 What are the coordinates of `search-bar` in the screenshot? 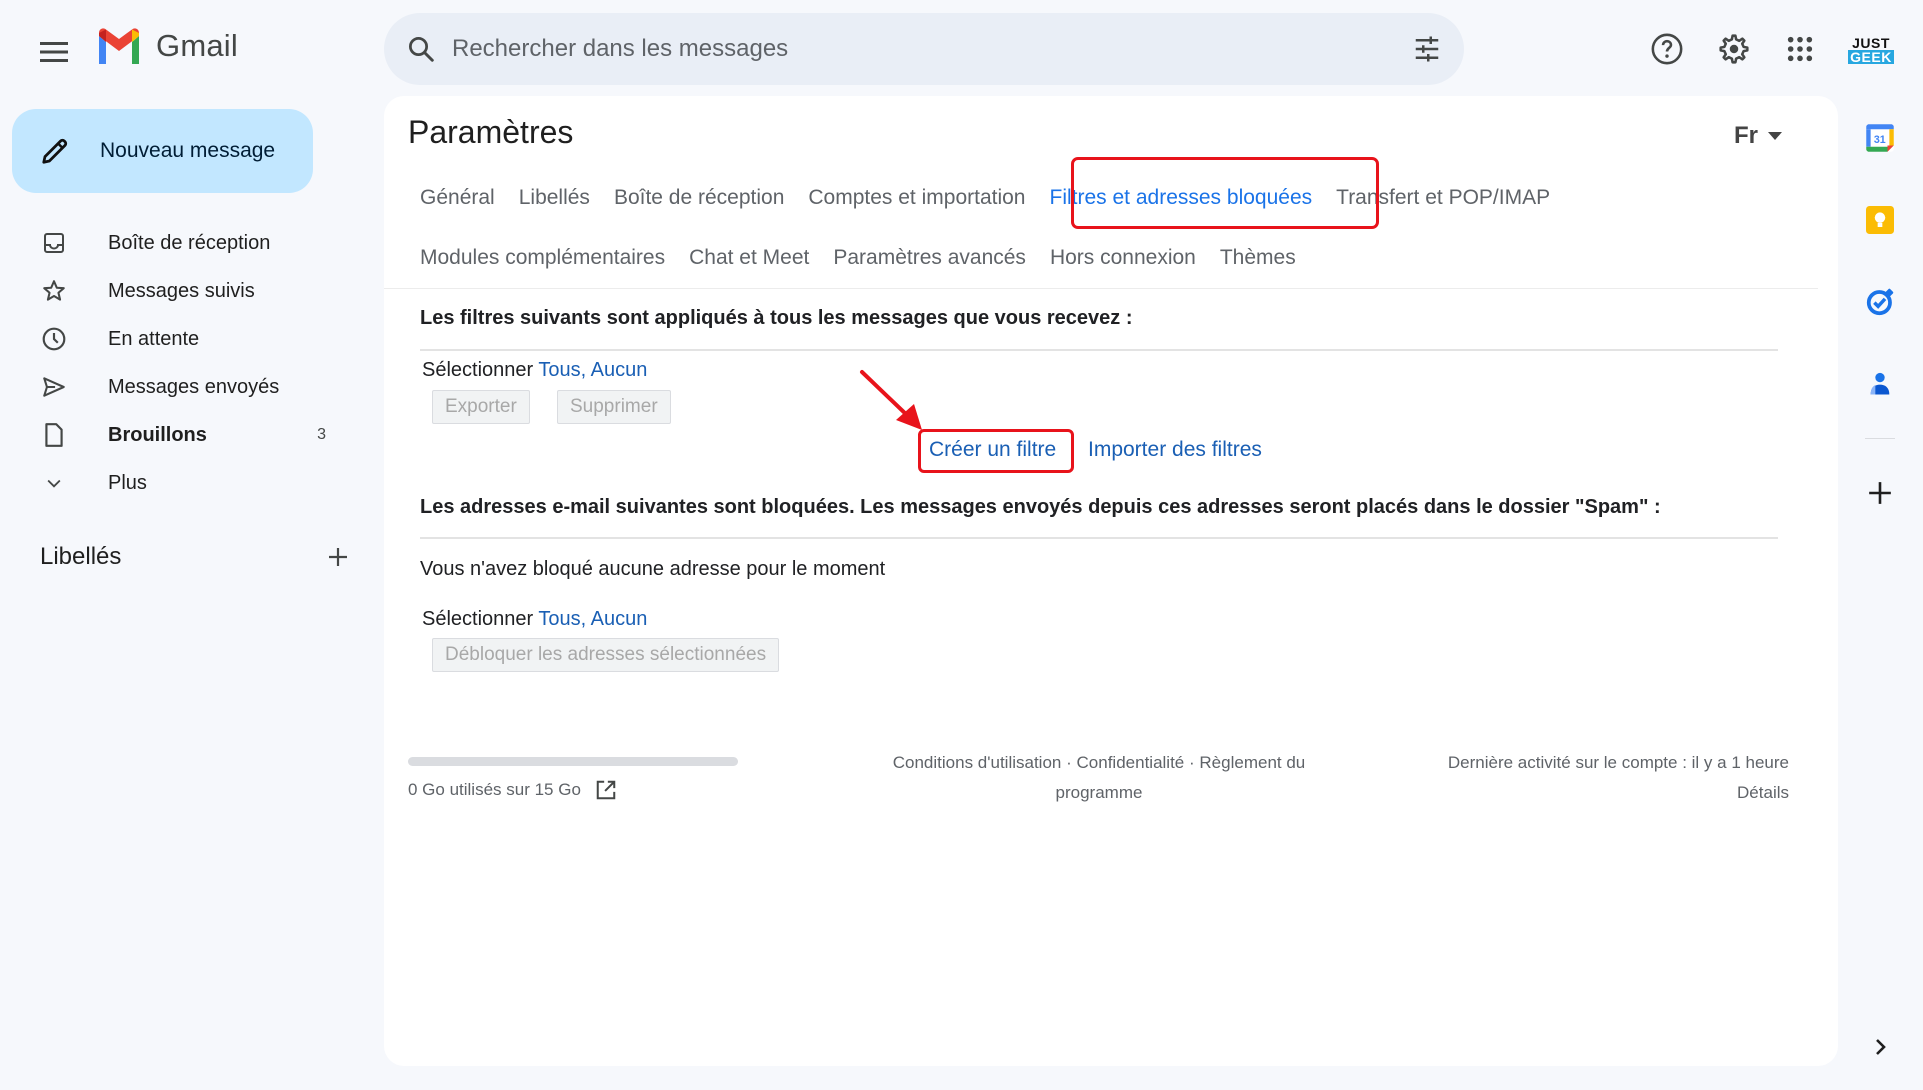 It's located at (924, 49).